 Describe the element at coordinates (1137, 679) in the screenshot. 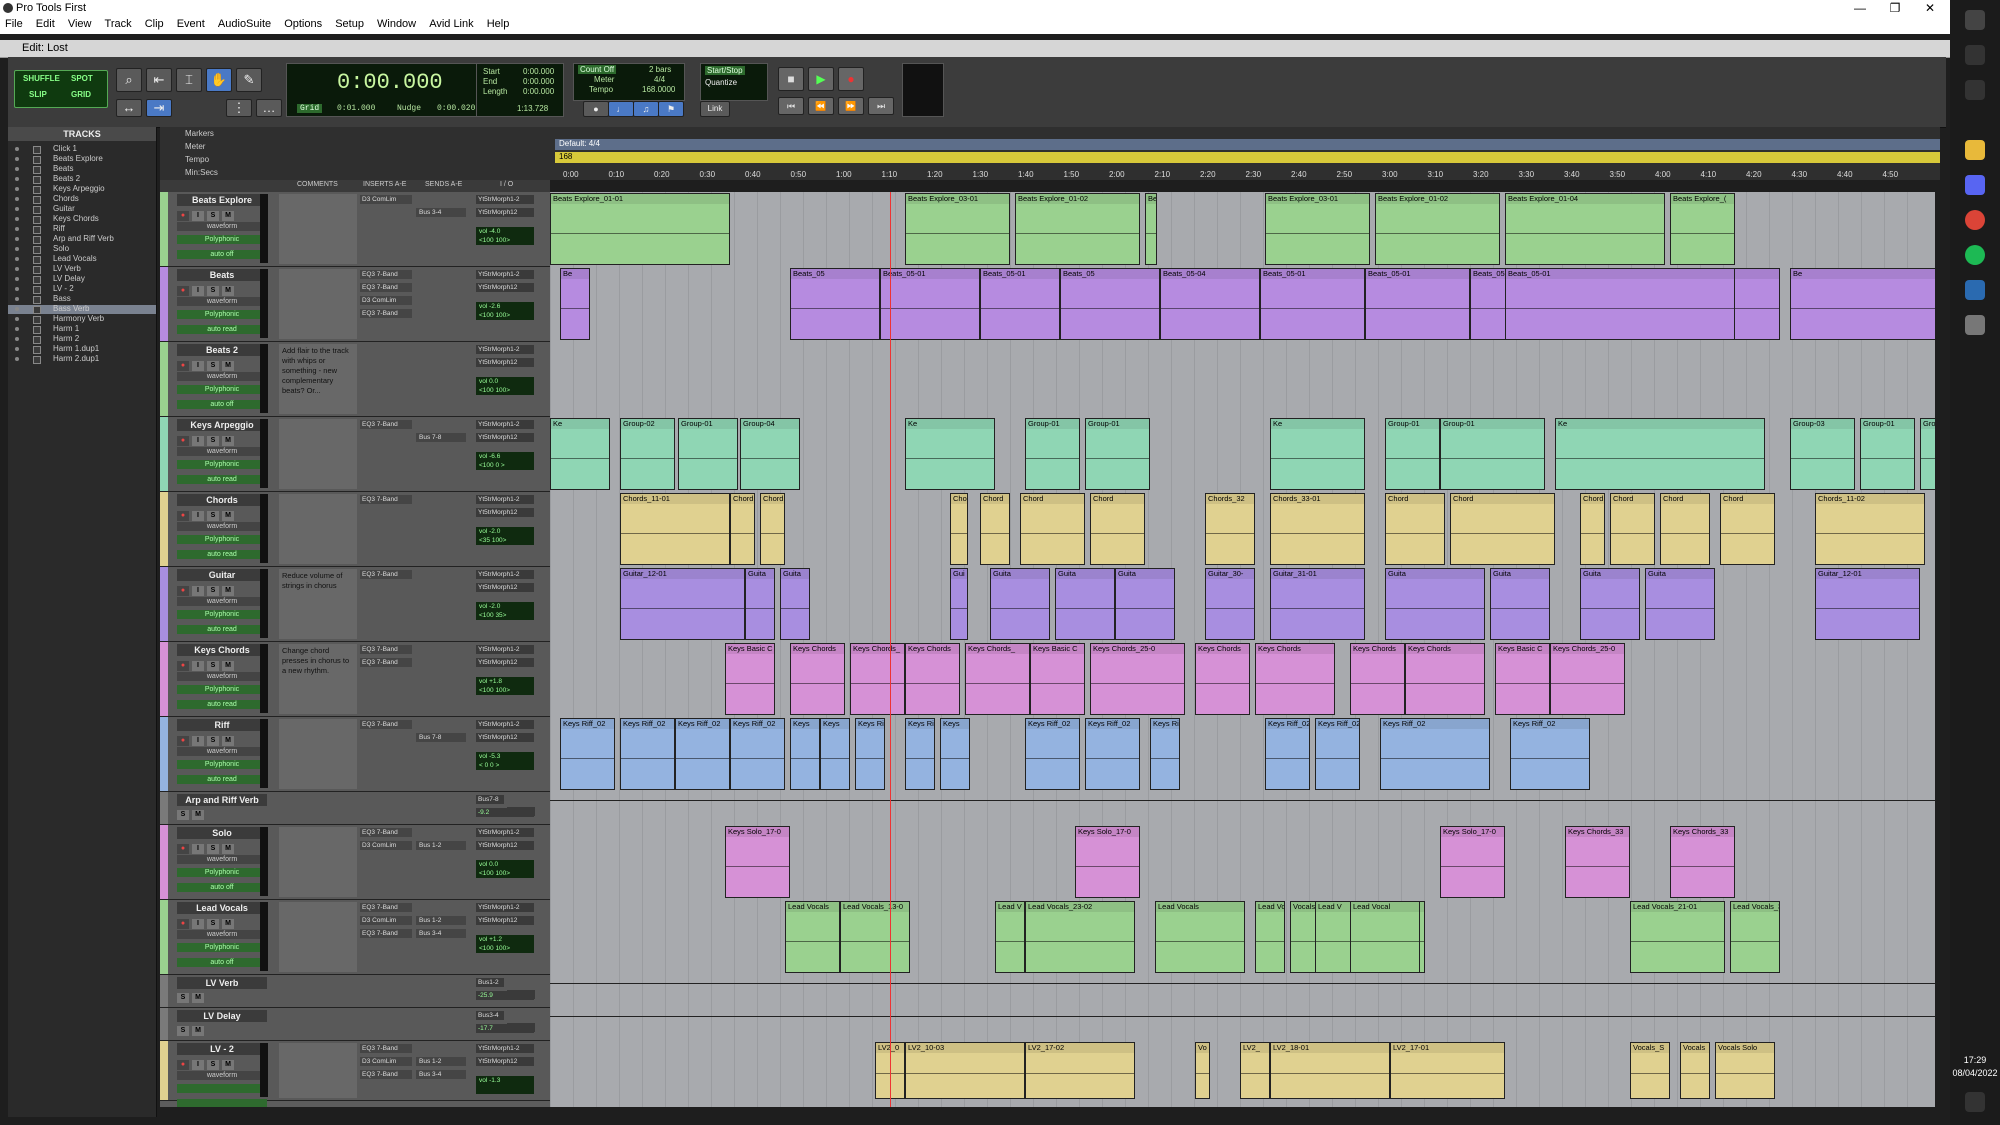

I see `audio-clip: Keys Chords_25-0` at that location.